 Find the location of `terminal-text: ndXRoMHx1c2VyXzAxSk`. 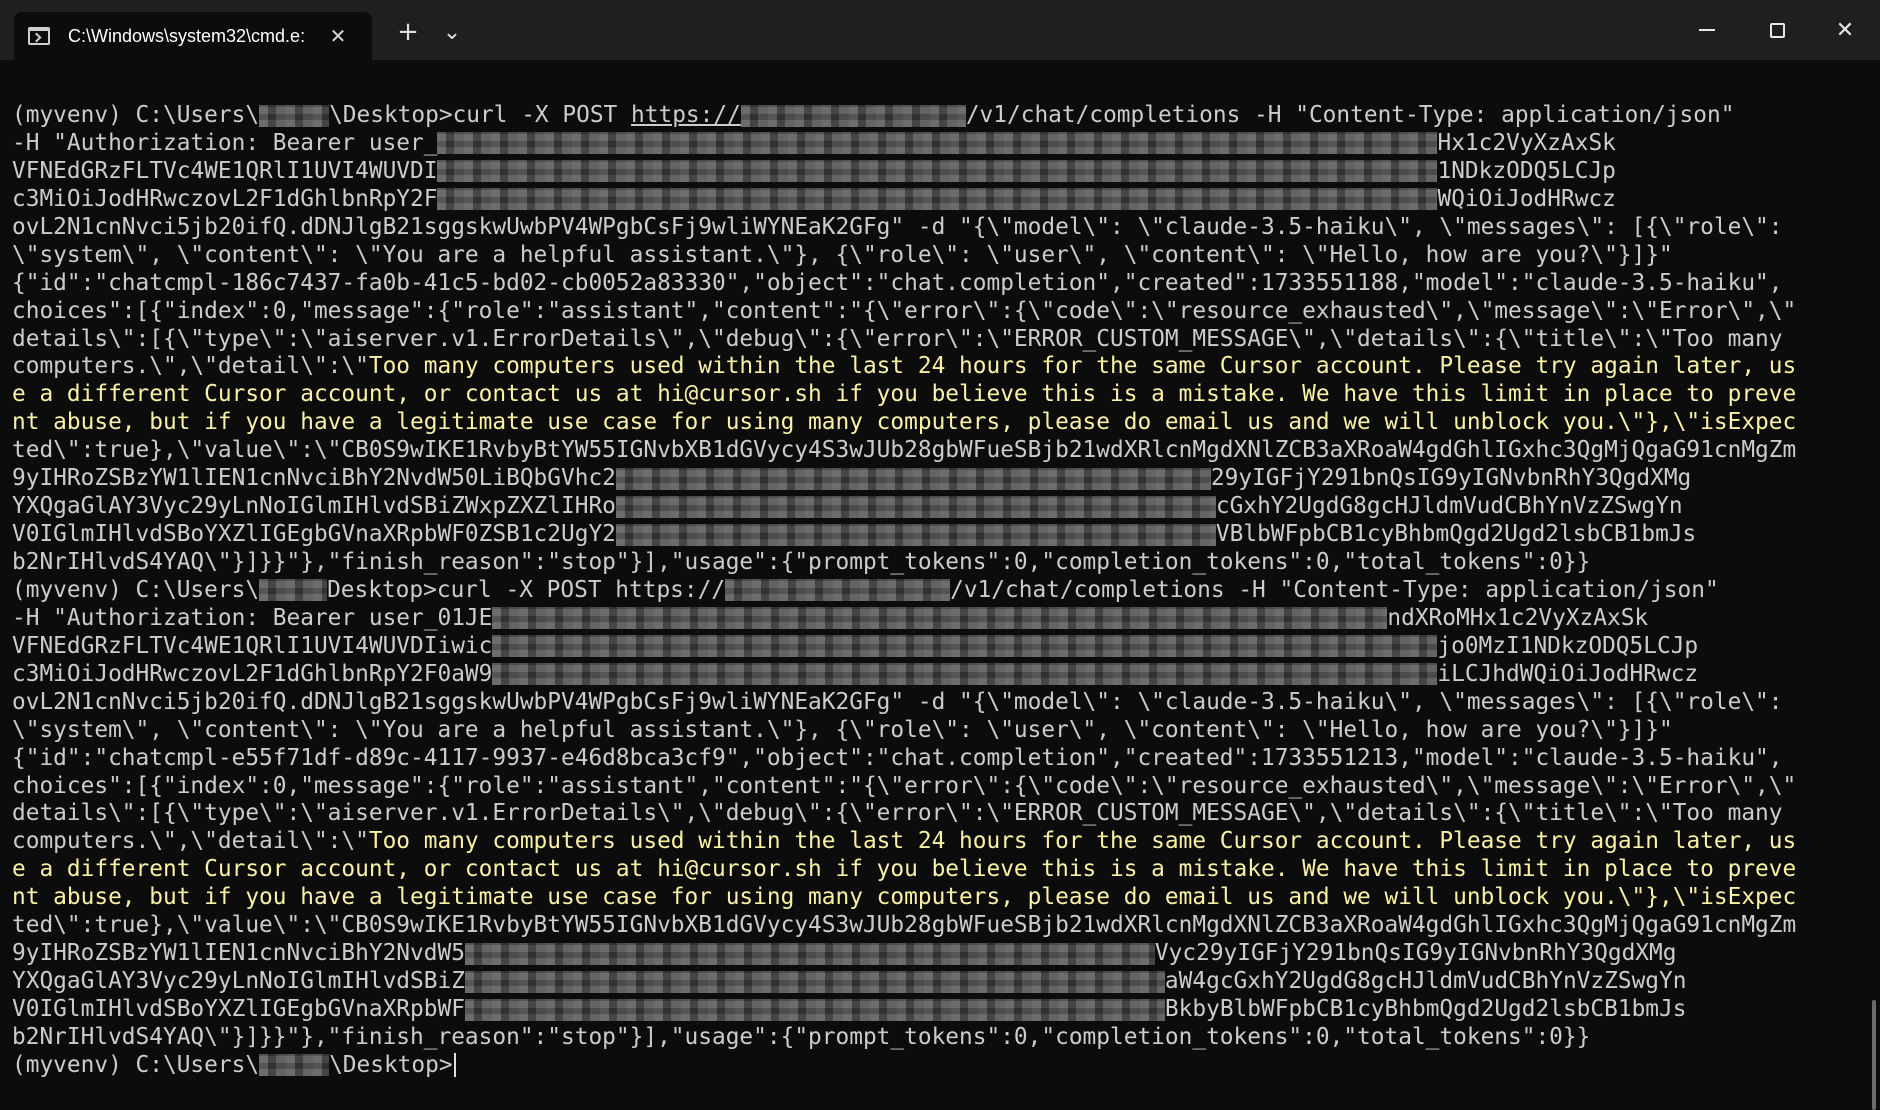

terminal-text: ndXRoMHx1c2VyXzAxSk is located at coordinates (1518, 617).